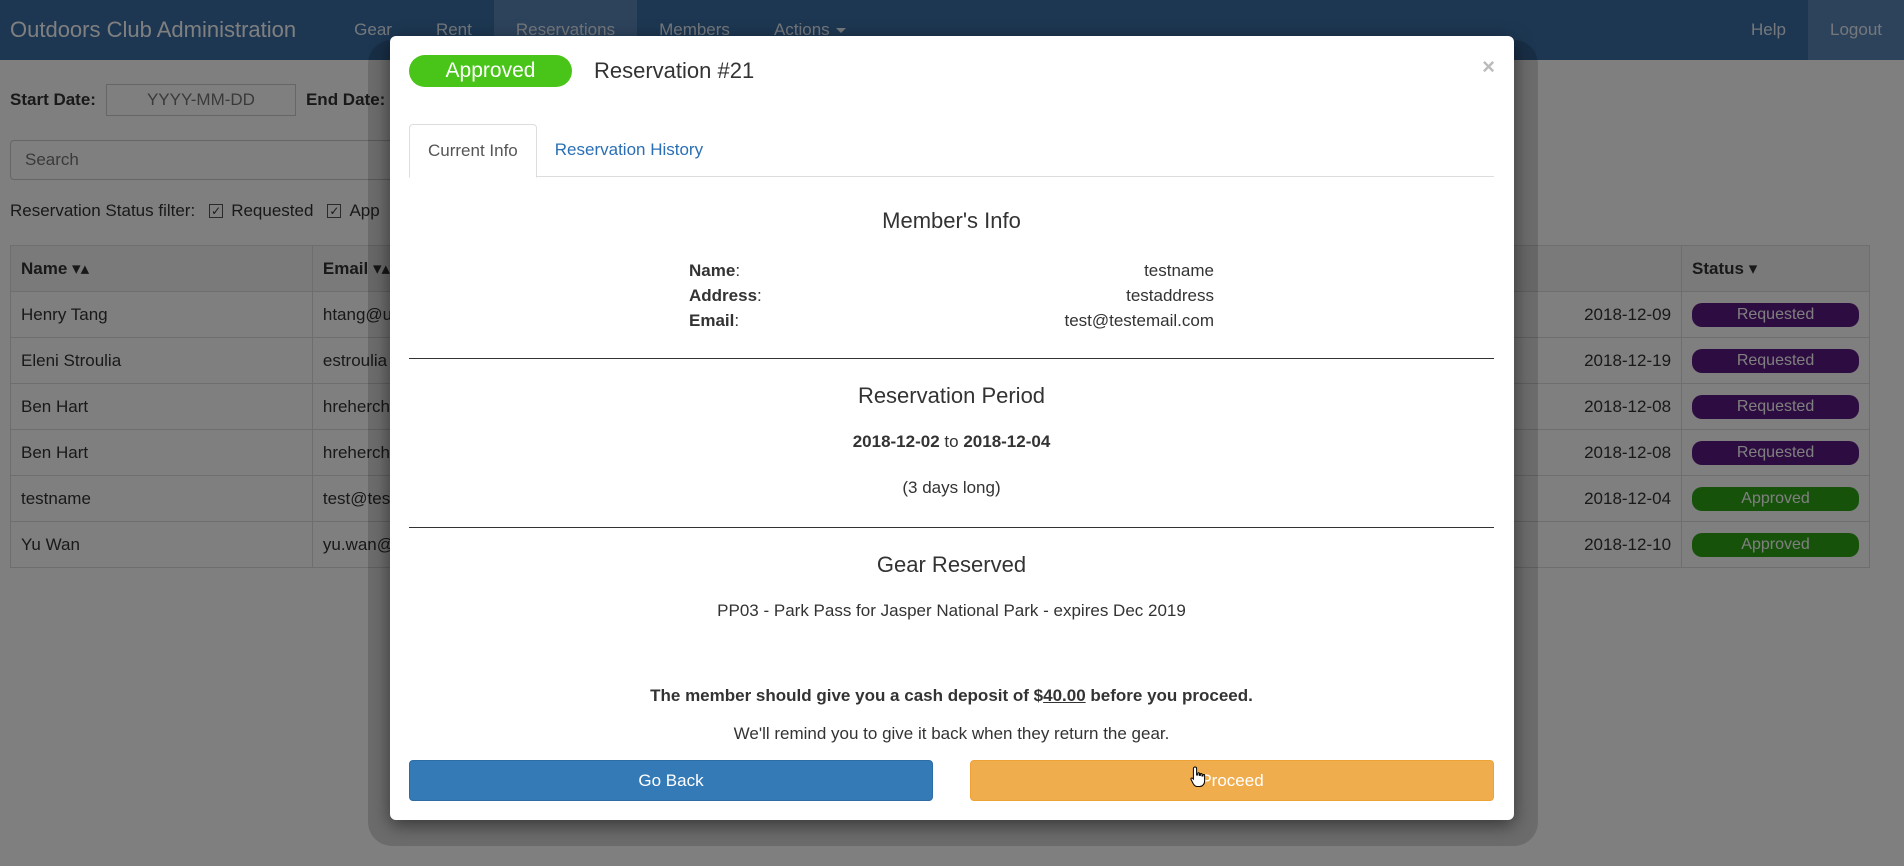 This screenshot has width=1904, height=866. What do you see at coordinates (490, 71) in the screenshot?
I see `status-badge: Approved` at bounding box center [490, 71].